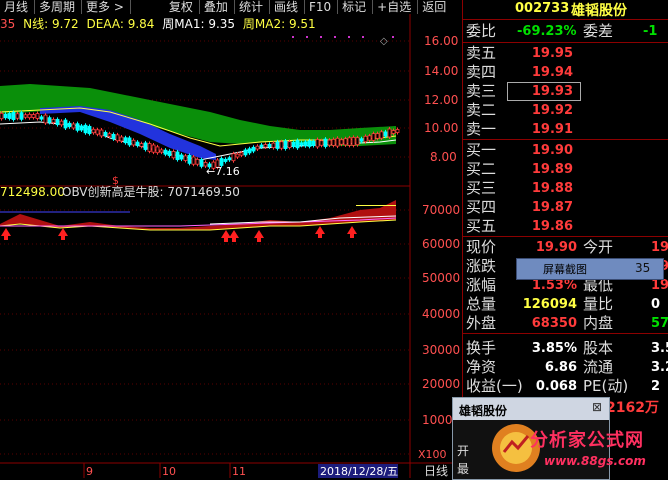 The width and height of the screenshot is (668, 480). I want to click on buy-level-row: 买三 19.88, so click(565, 188).